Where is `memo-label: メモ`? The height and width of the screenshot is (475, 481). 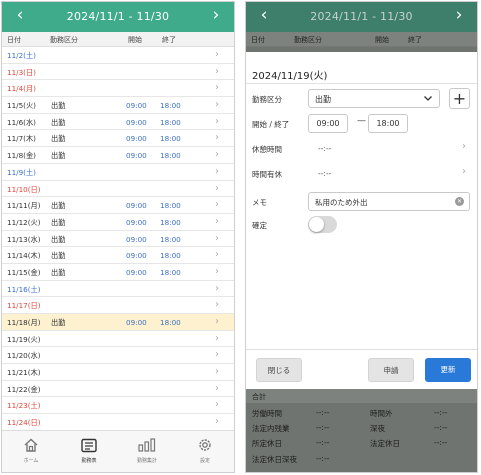
memo-label: メモ is located at coordinates (259, 202).